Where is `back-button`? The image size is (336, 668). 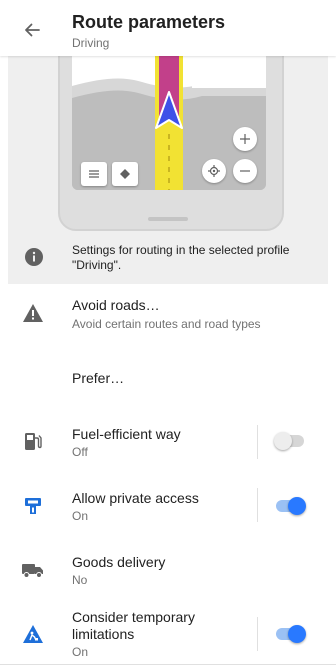
back-button is located at coordinates (32, 30).